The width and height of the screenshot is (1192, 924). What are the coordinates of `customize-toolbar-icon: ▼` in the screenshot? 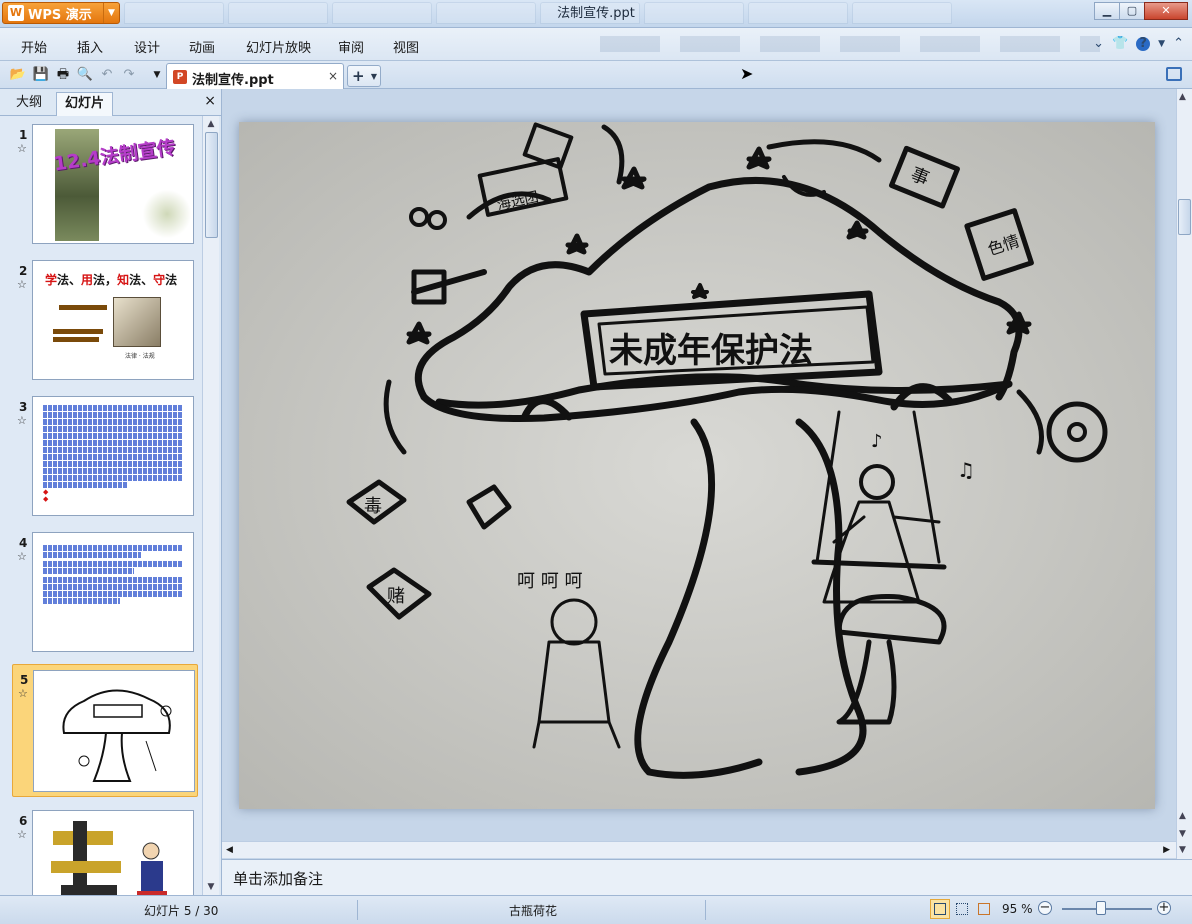 It's located at (157, 75).